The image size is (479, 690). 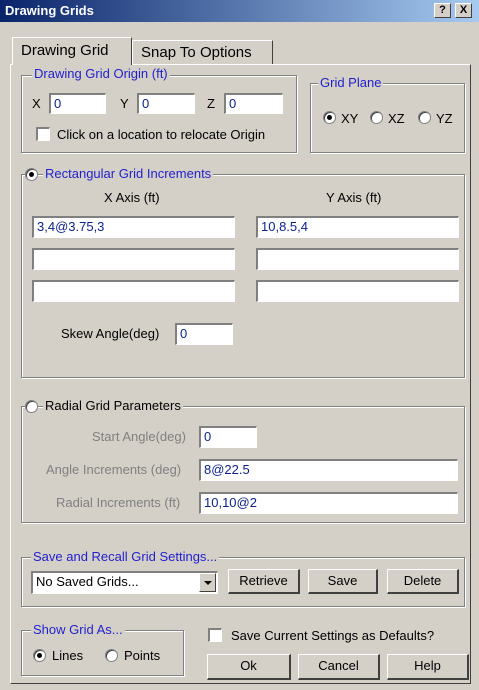 I want to click on rect-grid-radio, so click(x=31, y=174).